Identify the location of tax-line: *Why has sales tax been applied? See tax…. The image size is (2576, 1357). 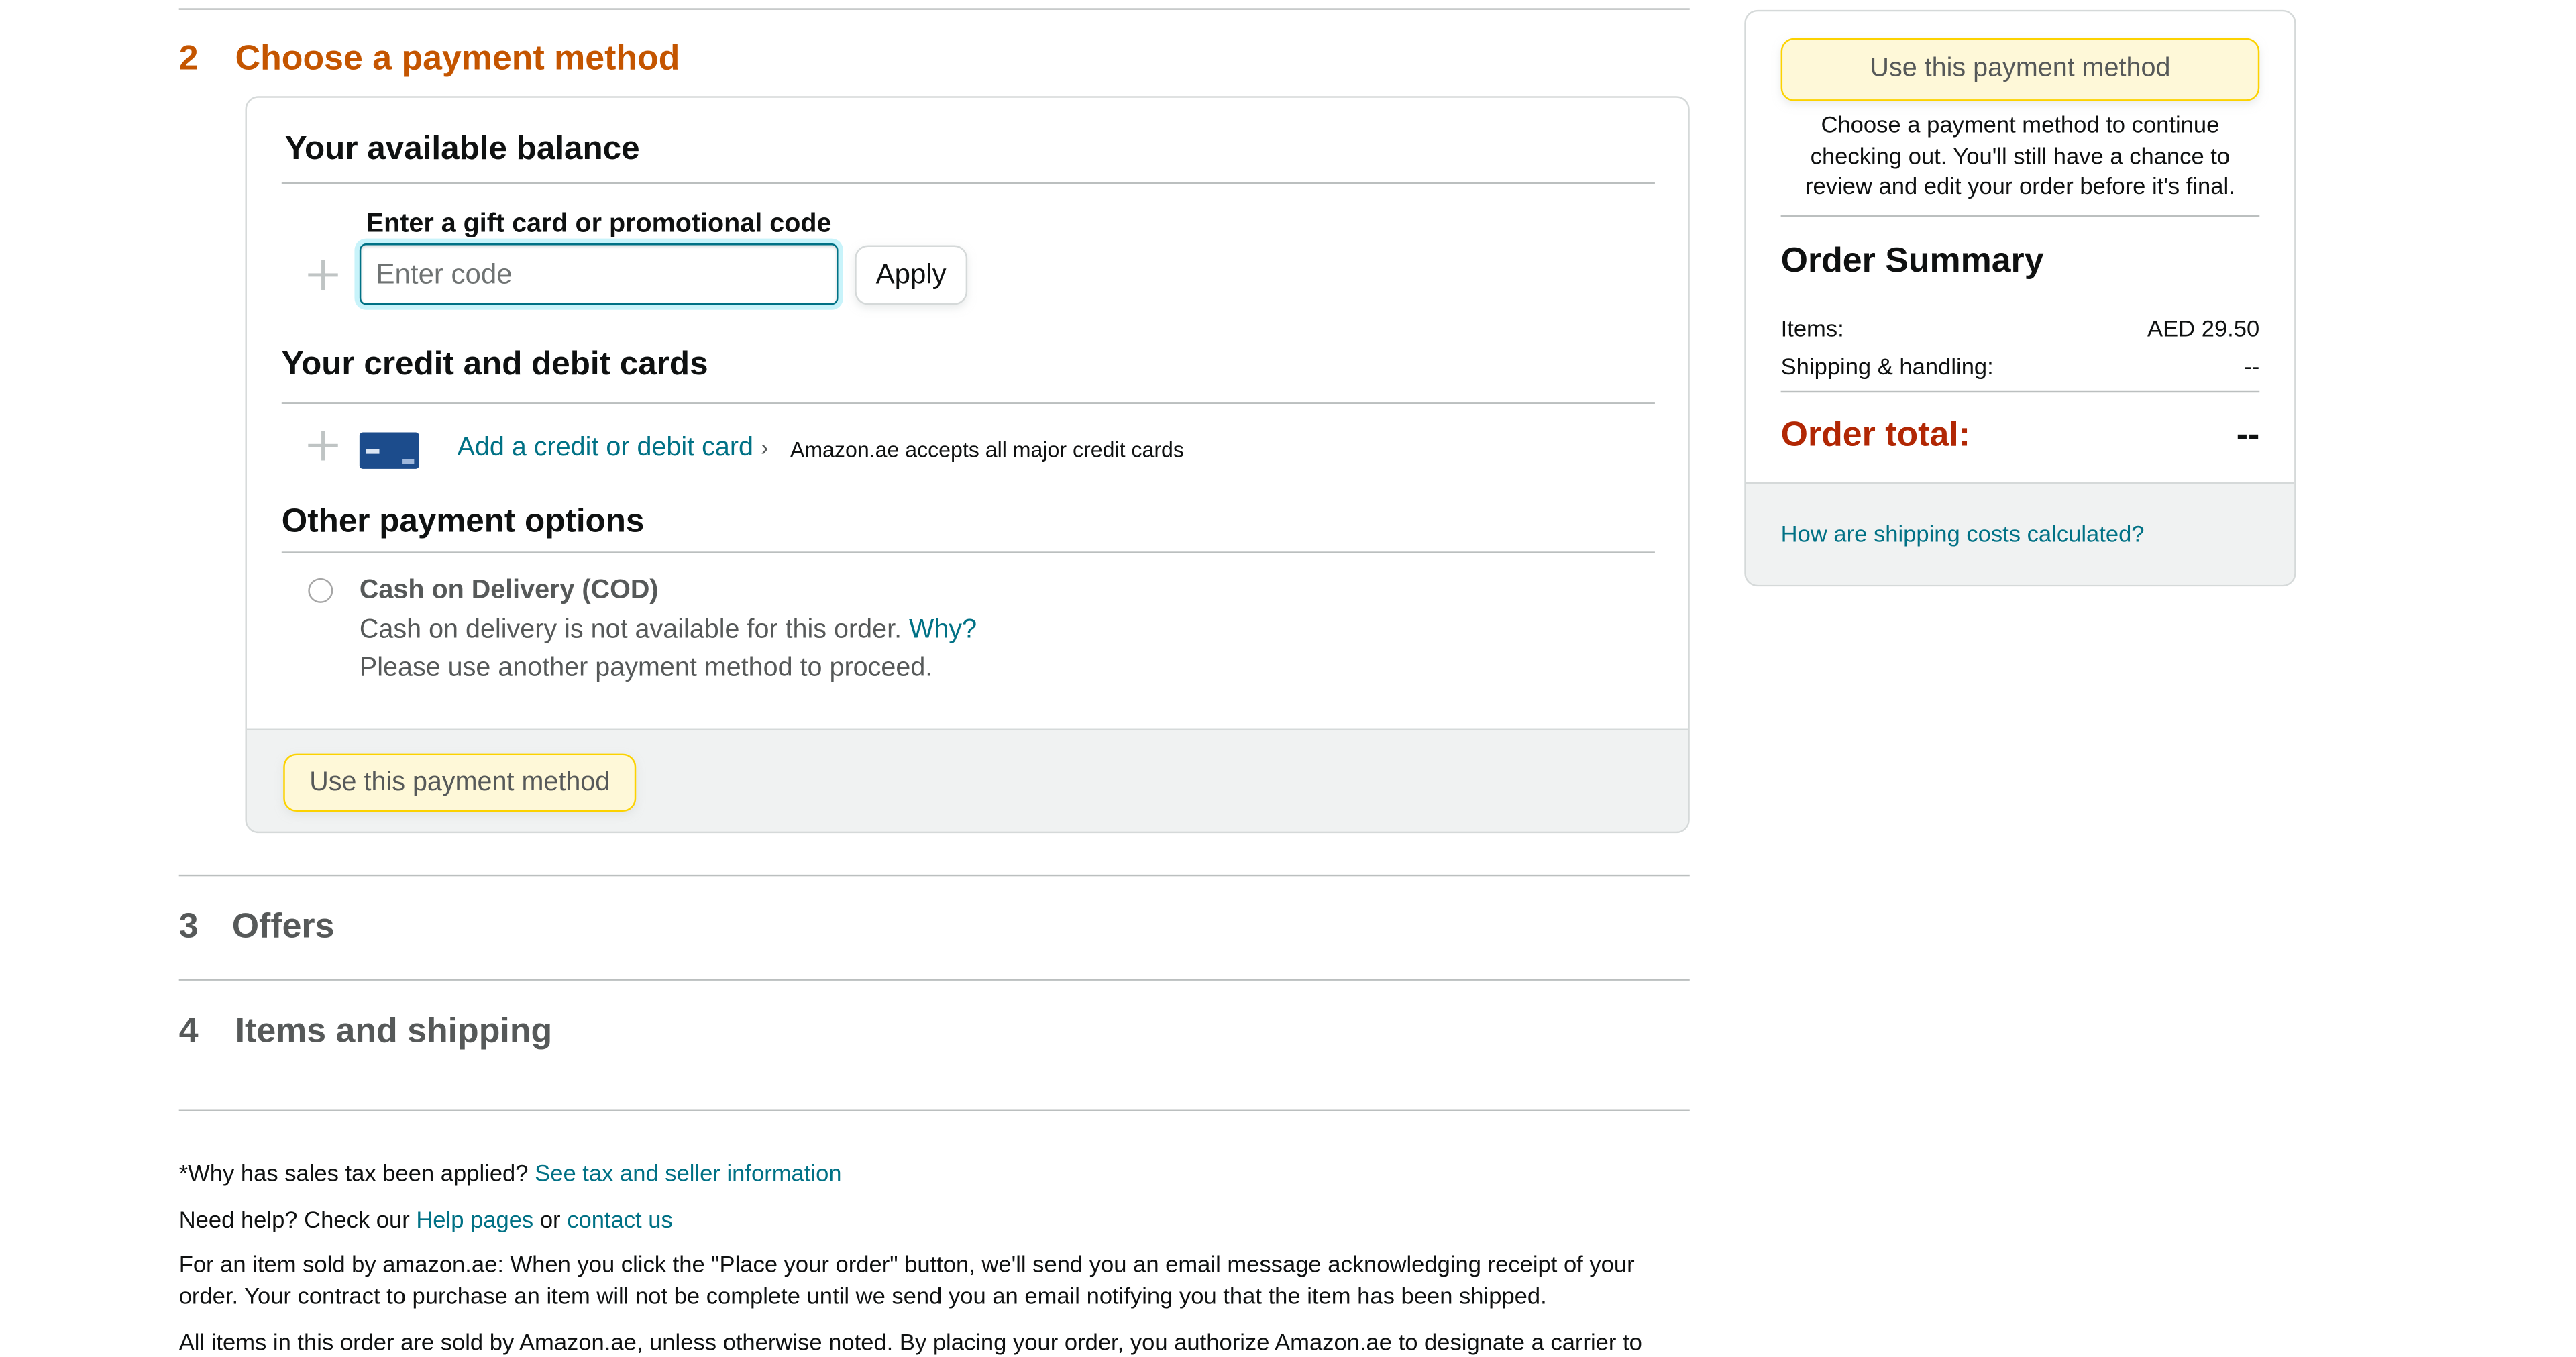
(510, 1173).